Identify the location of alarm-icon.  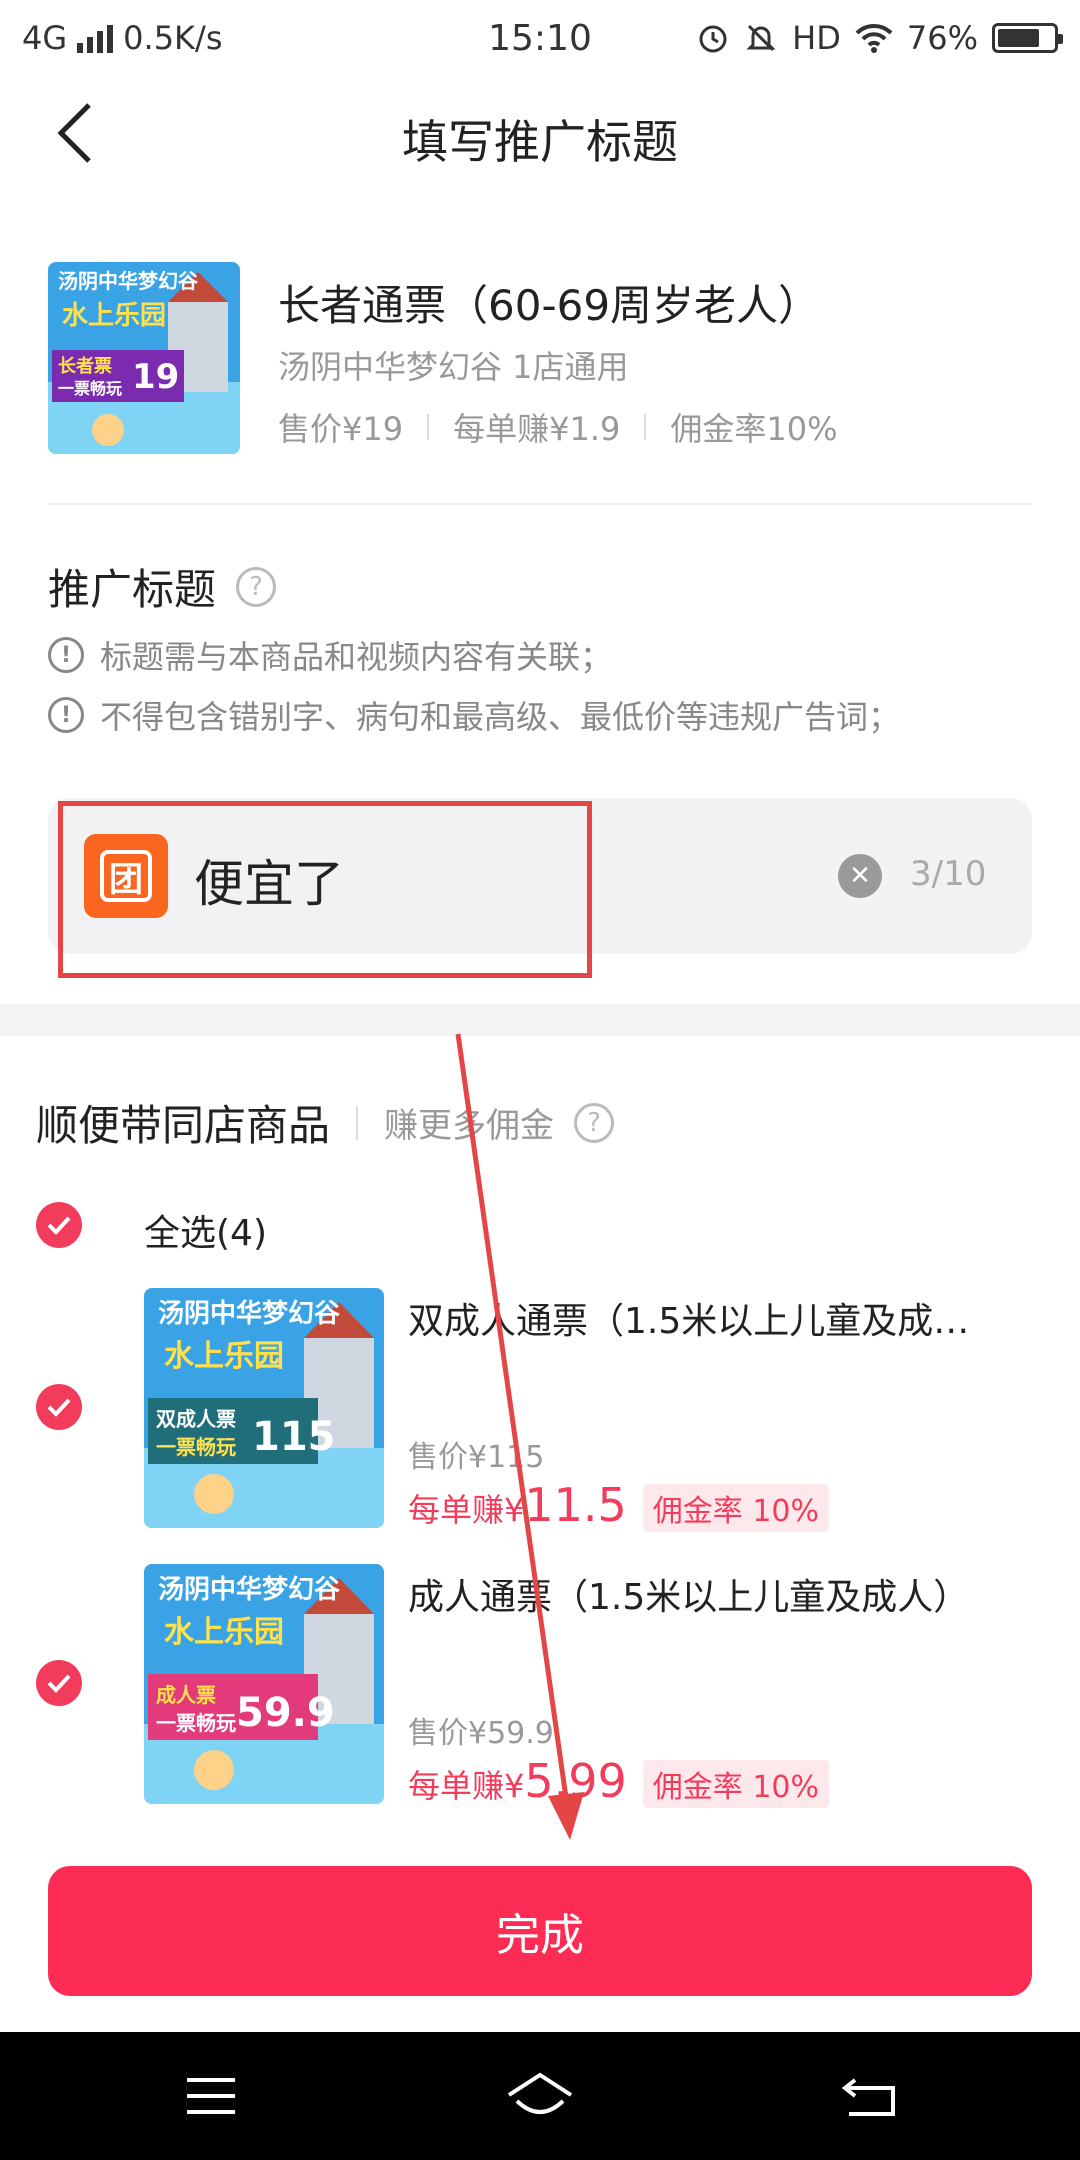
(713, 39).